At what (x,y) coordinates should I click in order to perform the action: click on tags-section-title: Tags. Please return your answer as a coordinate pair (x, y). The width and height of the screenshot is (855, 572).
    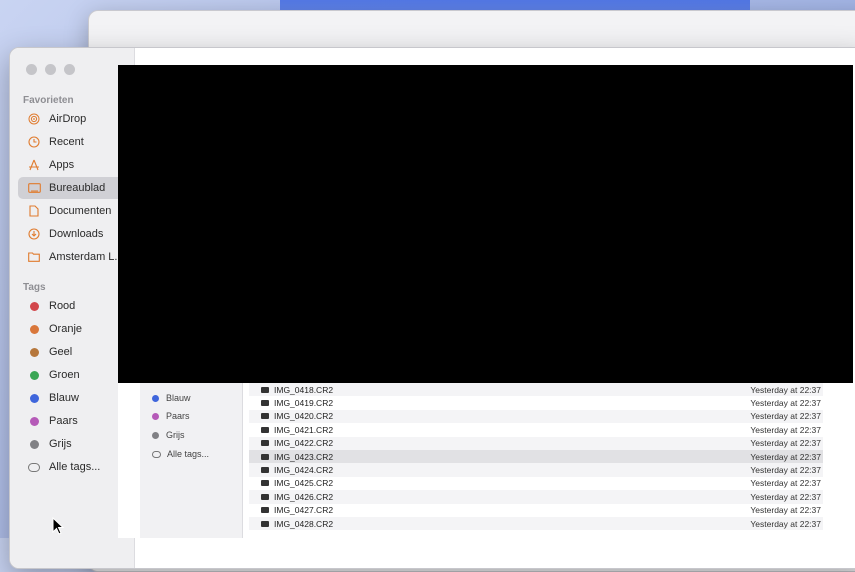
    Looking at the image, I should click on (34, 287).